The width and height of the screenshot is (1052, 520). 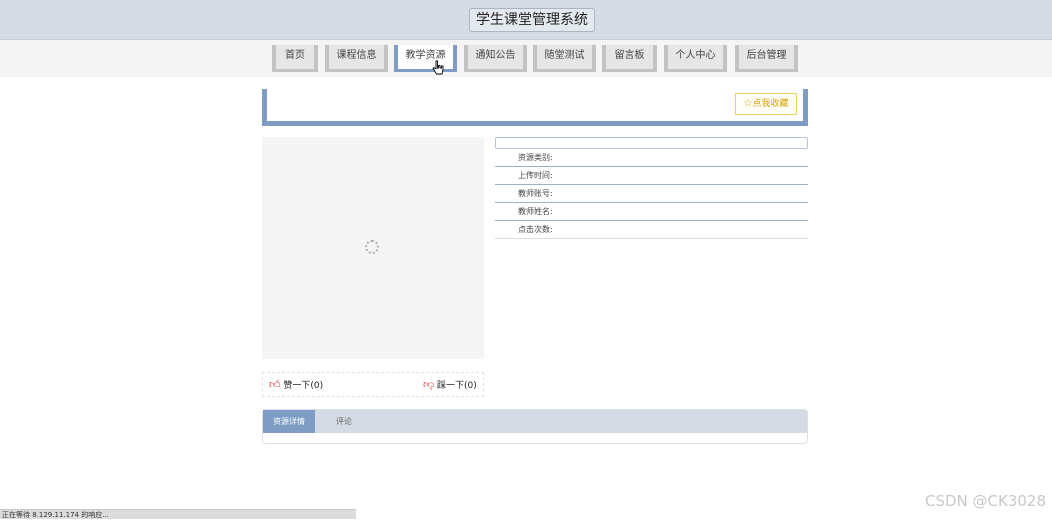 I want to click on nav-item-courses: 课程信息, so click(x=356, y=58).